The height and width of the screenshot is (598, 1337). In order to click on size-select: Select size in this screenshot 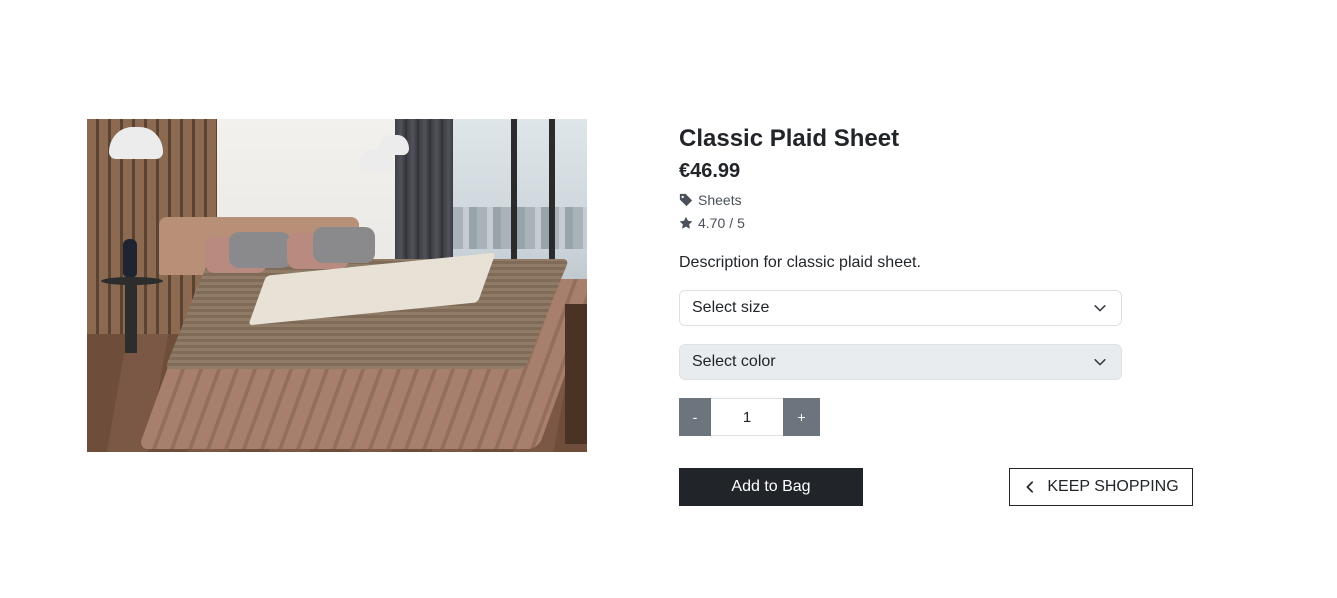, I will do `click(900, 308)`.